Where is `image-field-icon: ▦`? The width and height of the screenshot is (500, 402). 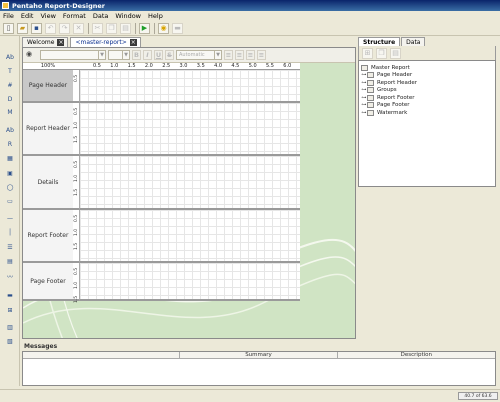 image-field-icon: ▦ is located at coordinates (10, 158).